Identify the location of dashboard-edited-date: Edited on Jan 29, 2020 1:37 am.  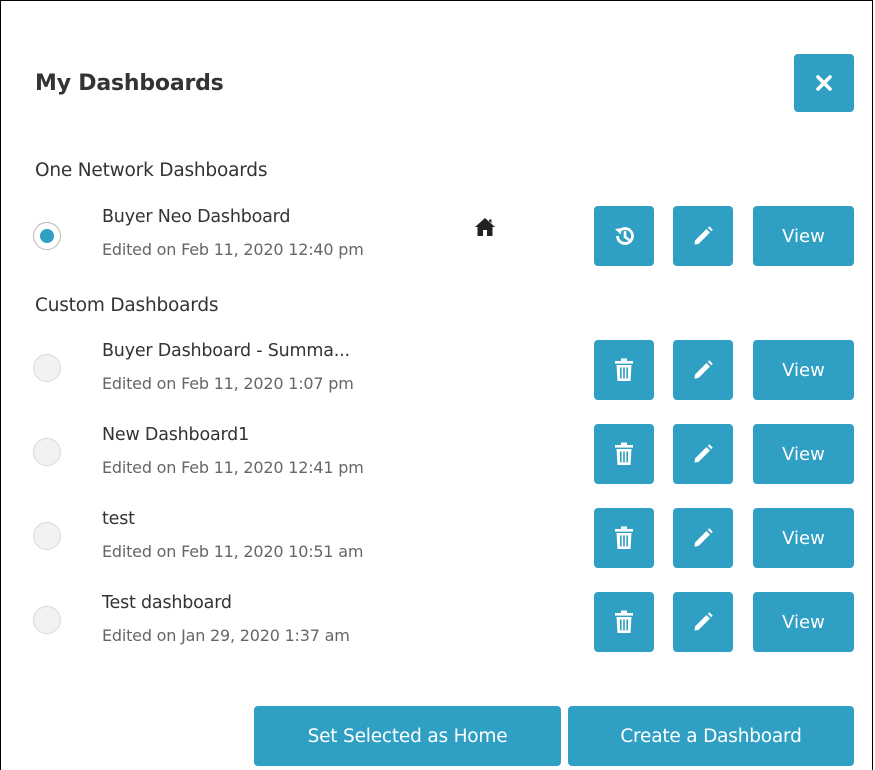
(226, 635).